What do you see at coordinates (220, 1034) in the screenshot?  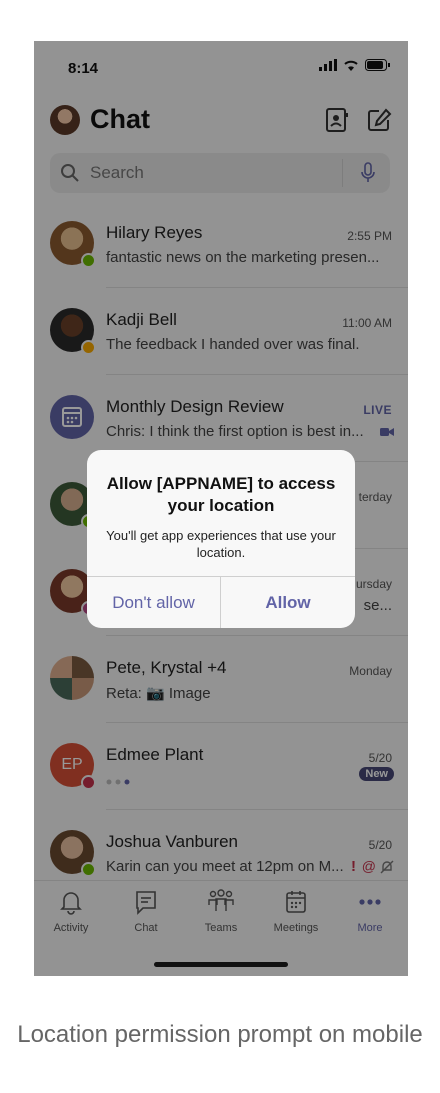 I see `figure-caption: Location permission prompt on mobile` at bounding box center [220, 1034].